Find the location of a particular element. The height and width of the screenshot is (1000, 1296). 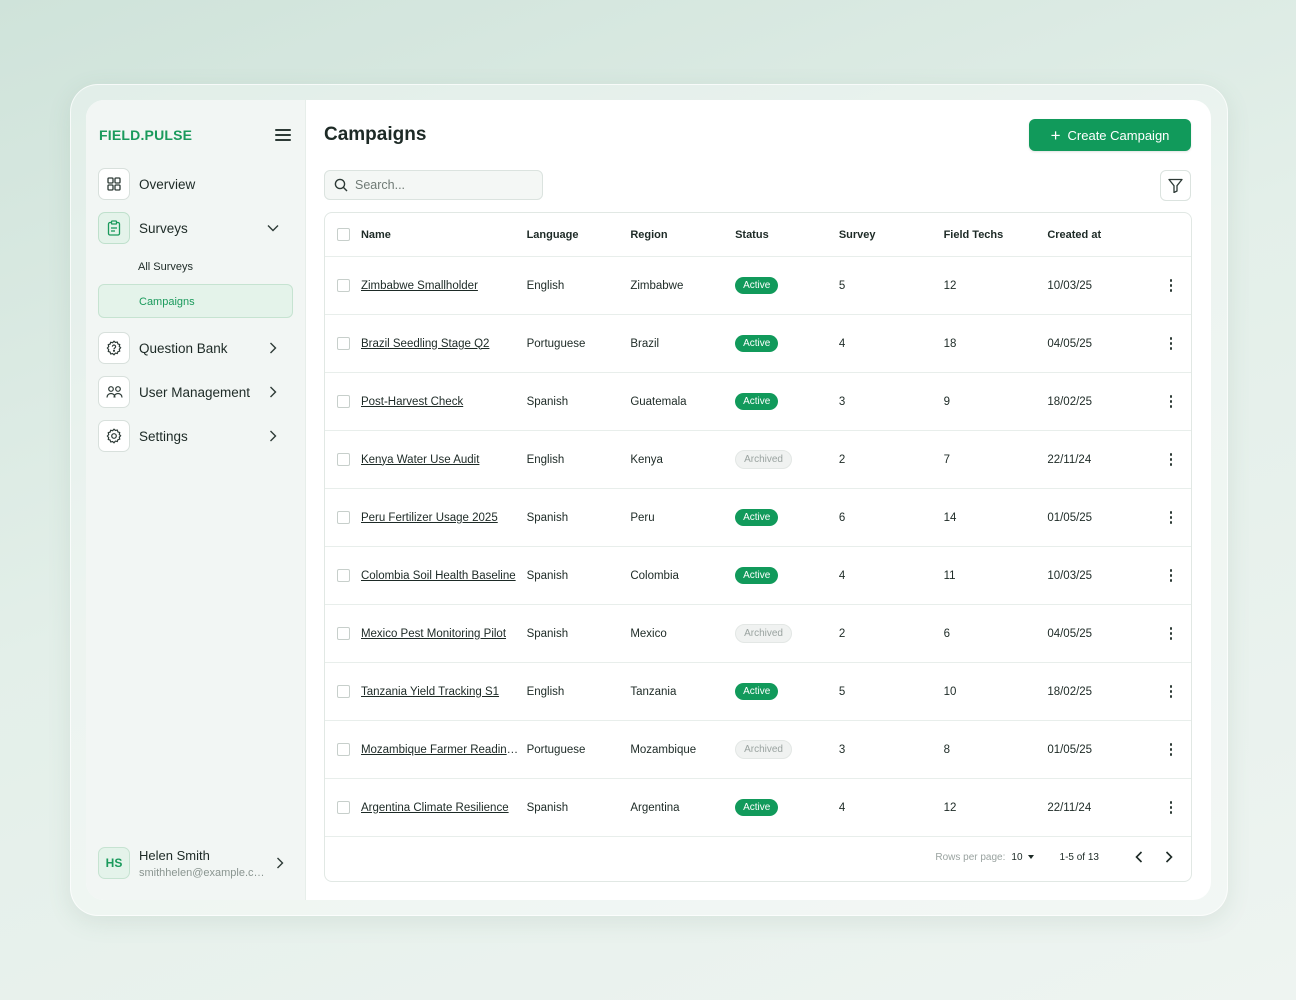

cell-region: Zimbabwe is located at coordinates (657, 285).